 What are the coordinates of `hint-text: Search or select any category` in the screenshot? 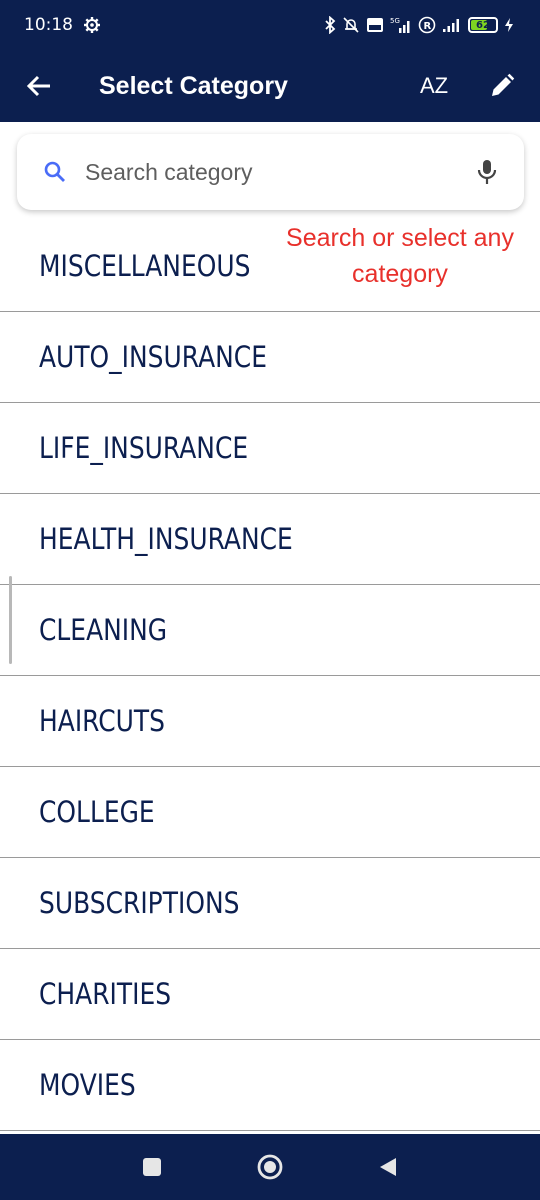 It's located at (400, 256).